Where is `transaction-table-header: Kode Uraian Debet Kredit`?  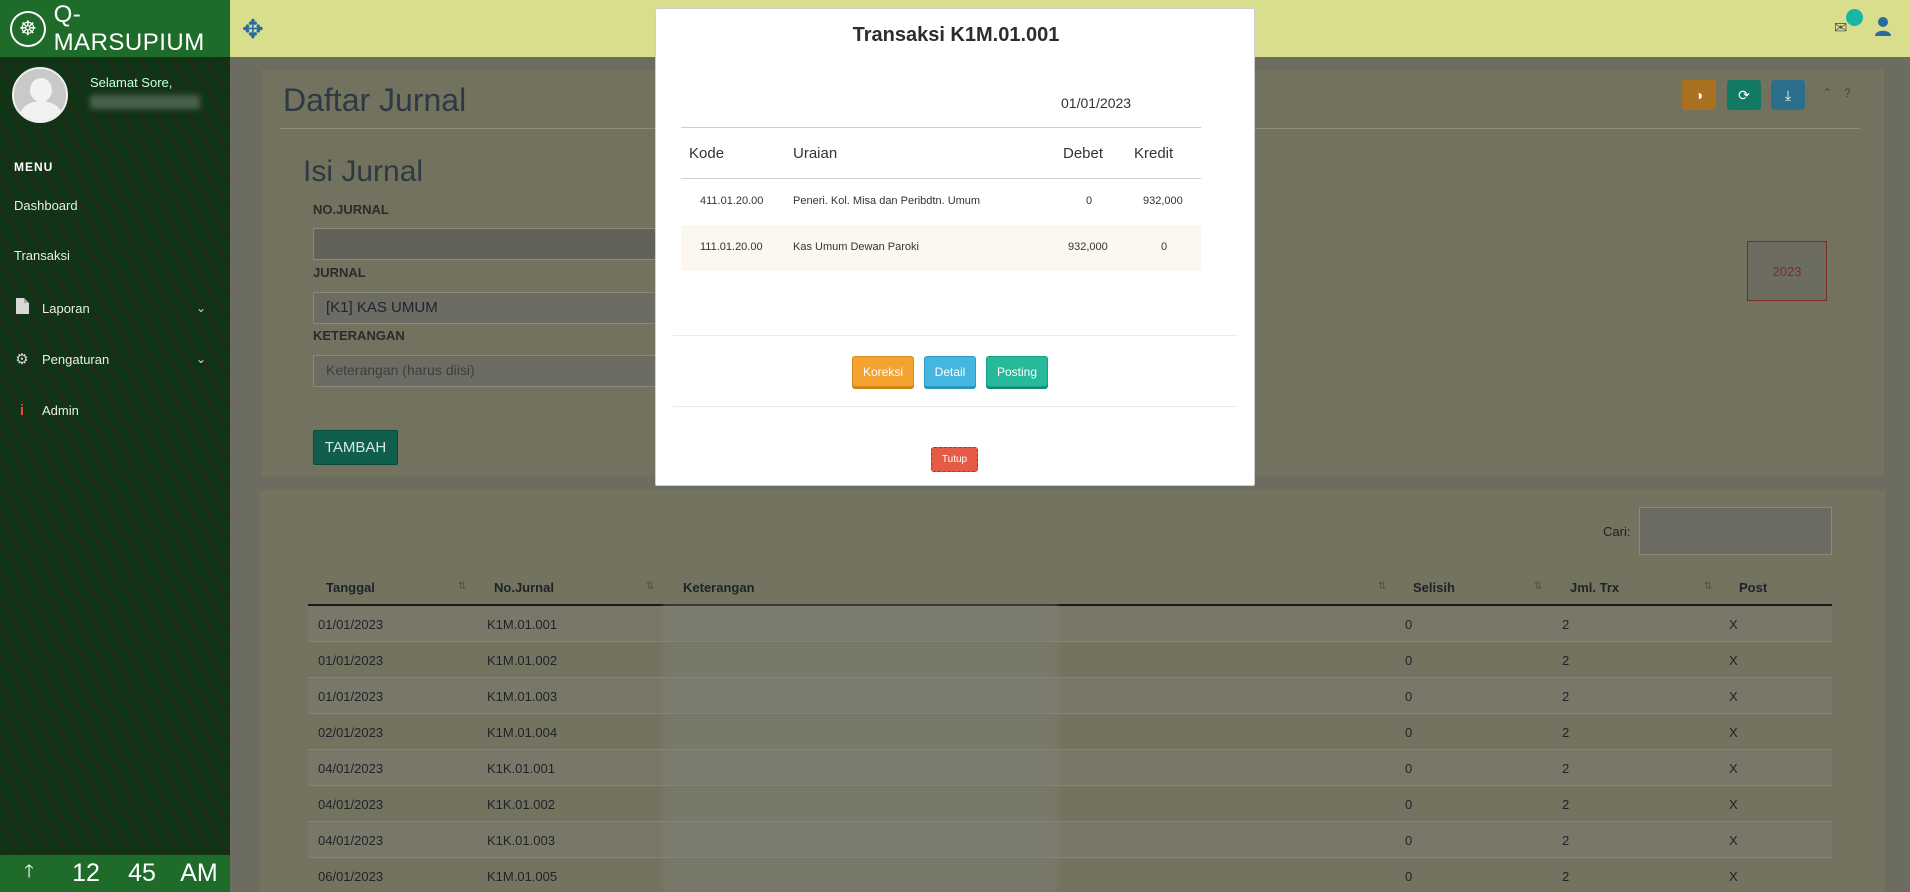
transaction-table-header: Kode Uraian Debet Kredit is located at coordinates (941, 153).